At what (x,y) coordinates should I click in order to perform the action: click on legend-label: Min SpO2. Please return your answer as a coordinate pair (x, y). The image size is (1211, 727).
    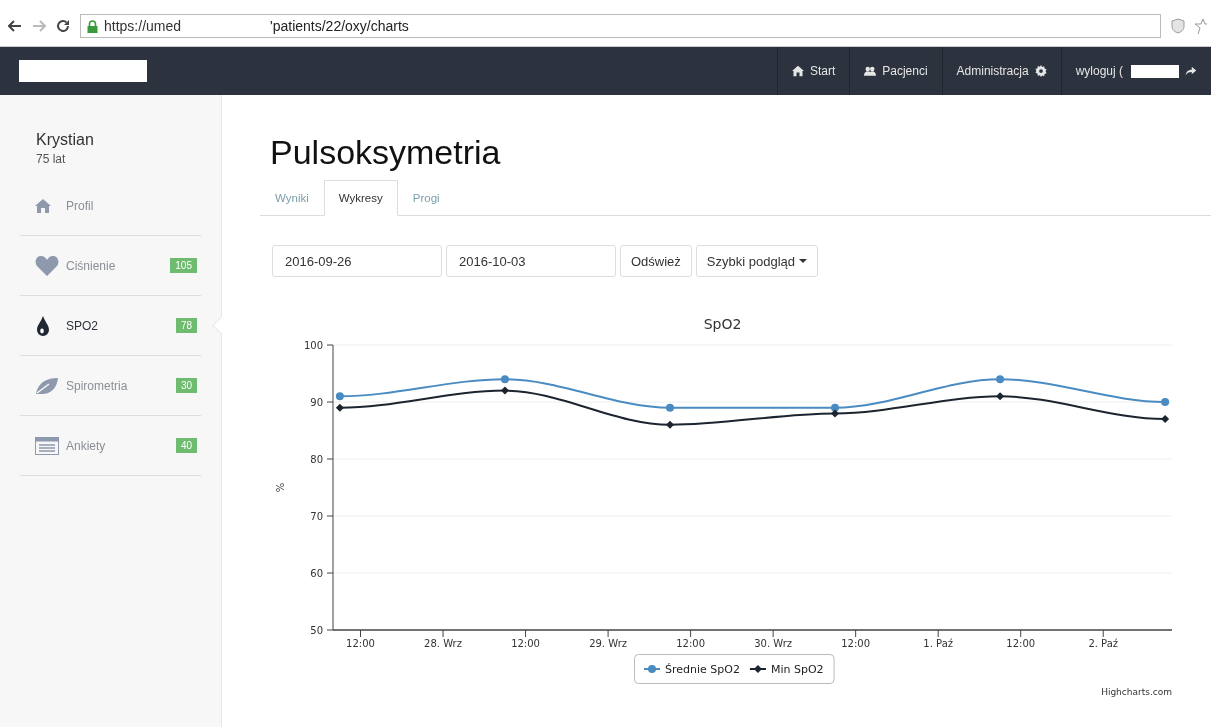
    Looking at the image, I should click on (797, 669).